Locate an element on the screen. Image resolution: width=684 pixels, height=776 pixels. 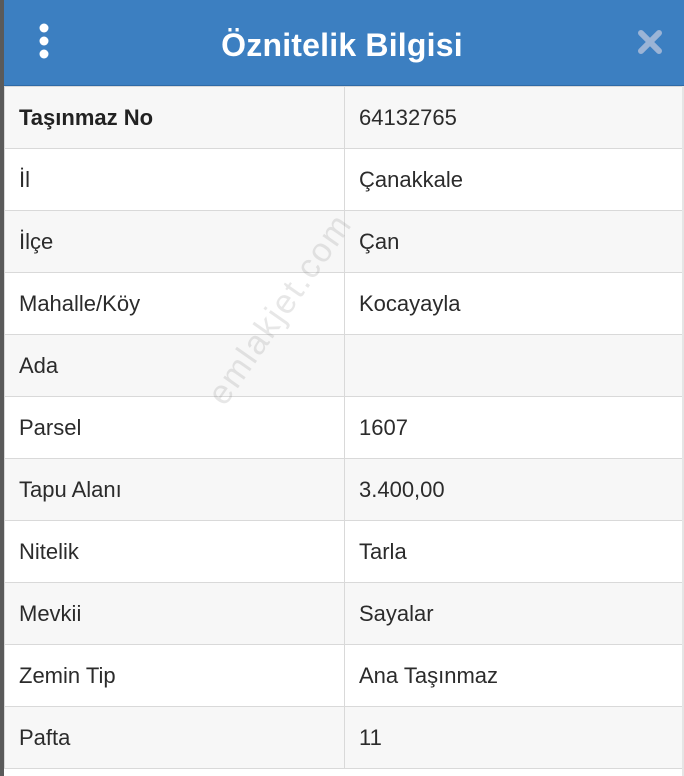
row-key: Ada is located at coordinates (174, 365).